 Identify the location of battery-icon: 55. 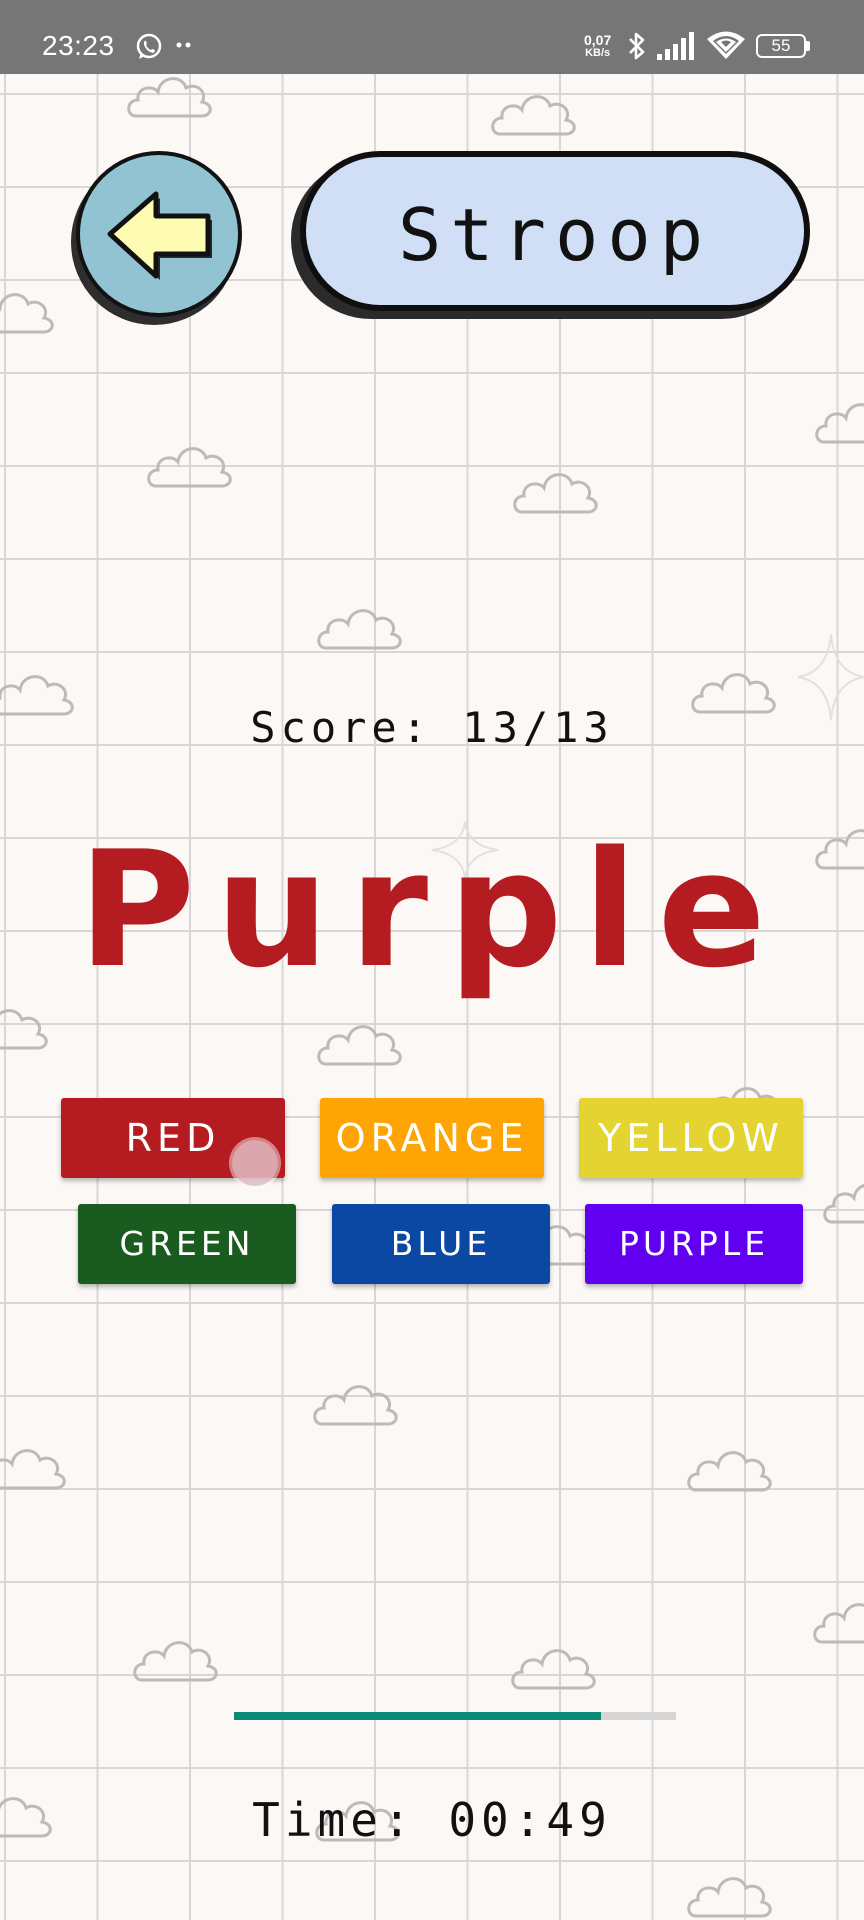
(781, 46).